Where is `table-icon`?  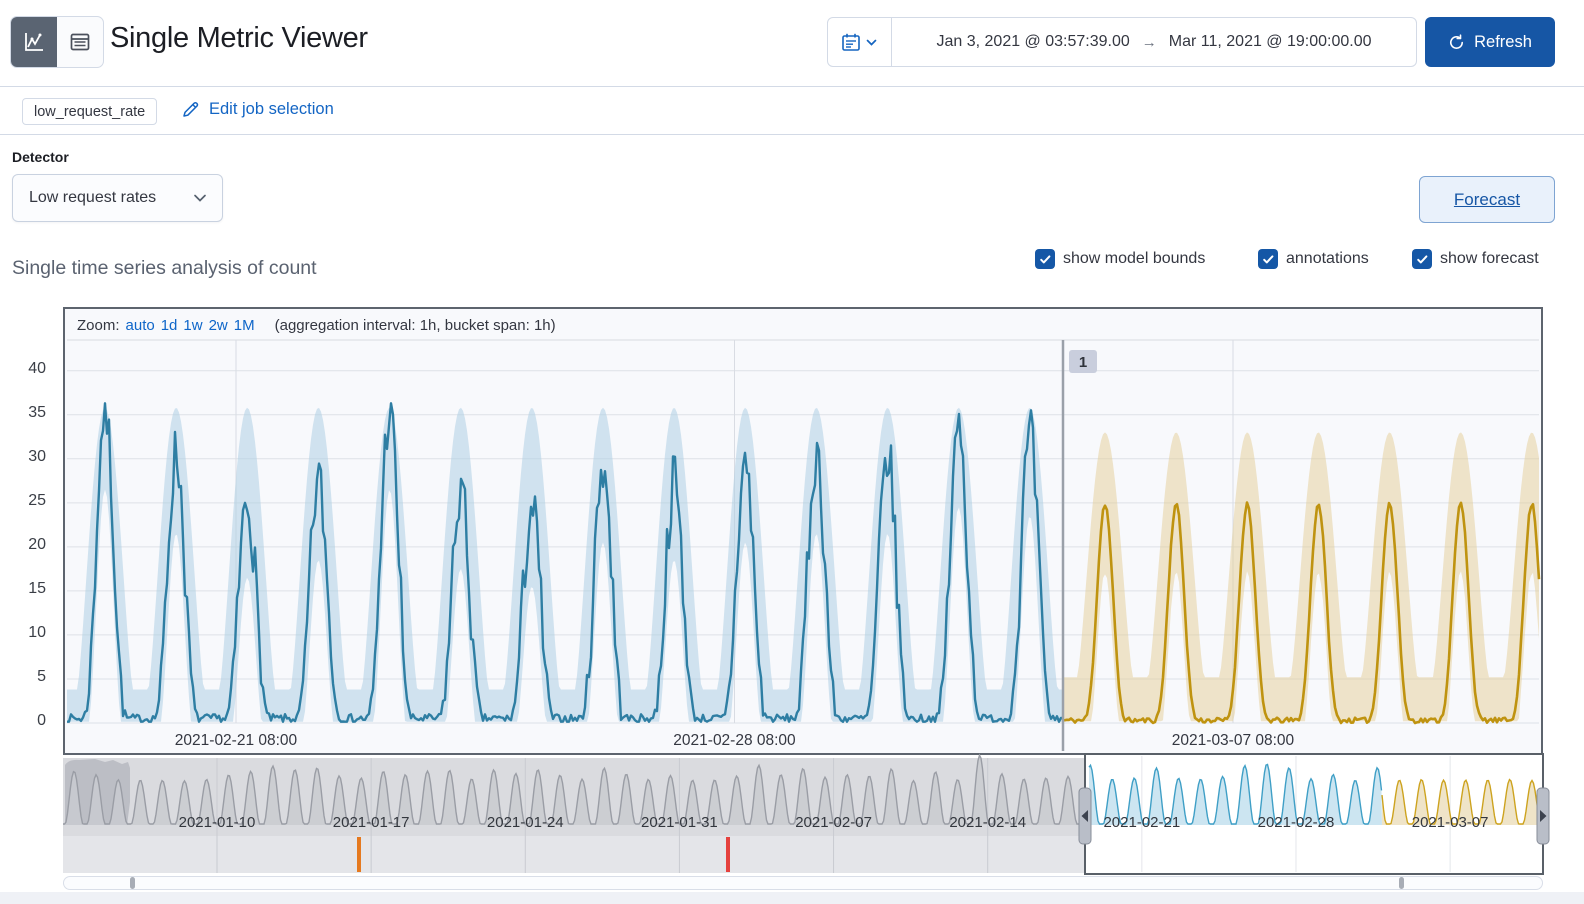 table-icon is located at coordinates (80, 42).